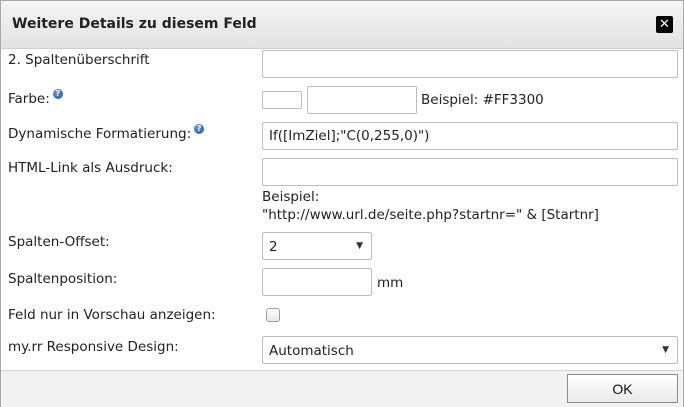 The image size is (684, 407). What do you see at coordinates (342, 25) in the screenshot?
I see `dialog-titlebar: Weitere Details zu diesem Feld` at bounding box center [342, 25].